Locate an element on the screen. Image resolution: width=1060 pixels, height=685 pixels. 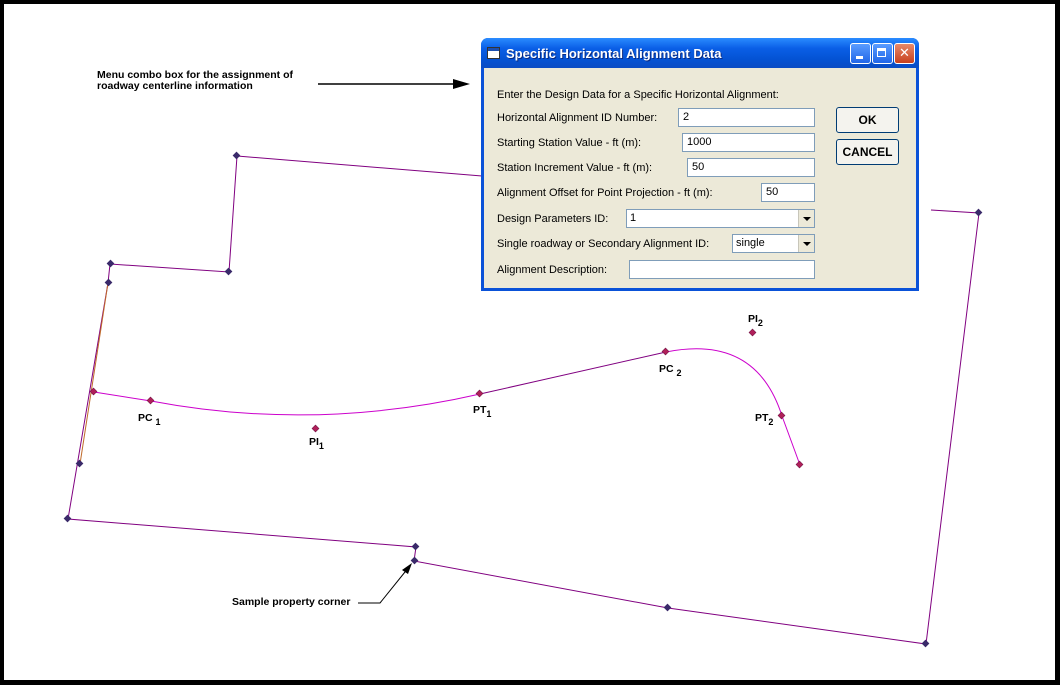
station-increment-input: 50 is located at coordinates (751, 167).